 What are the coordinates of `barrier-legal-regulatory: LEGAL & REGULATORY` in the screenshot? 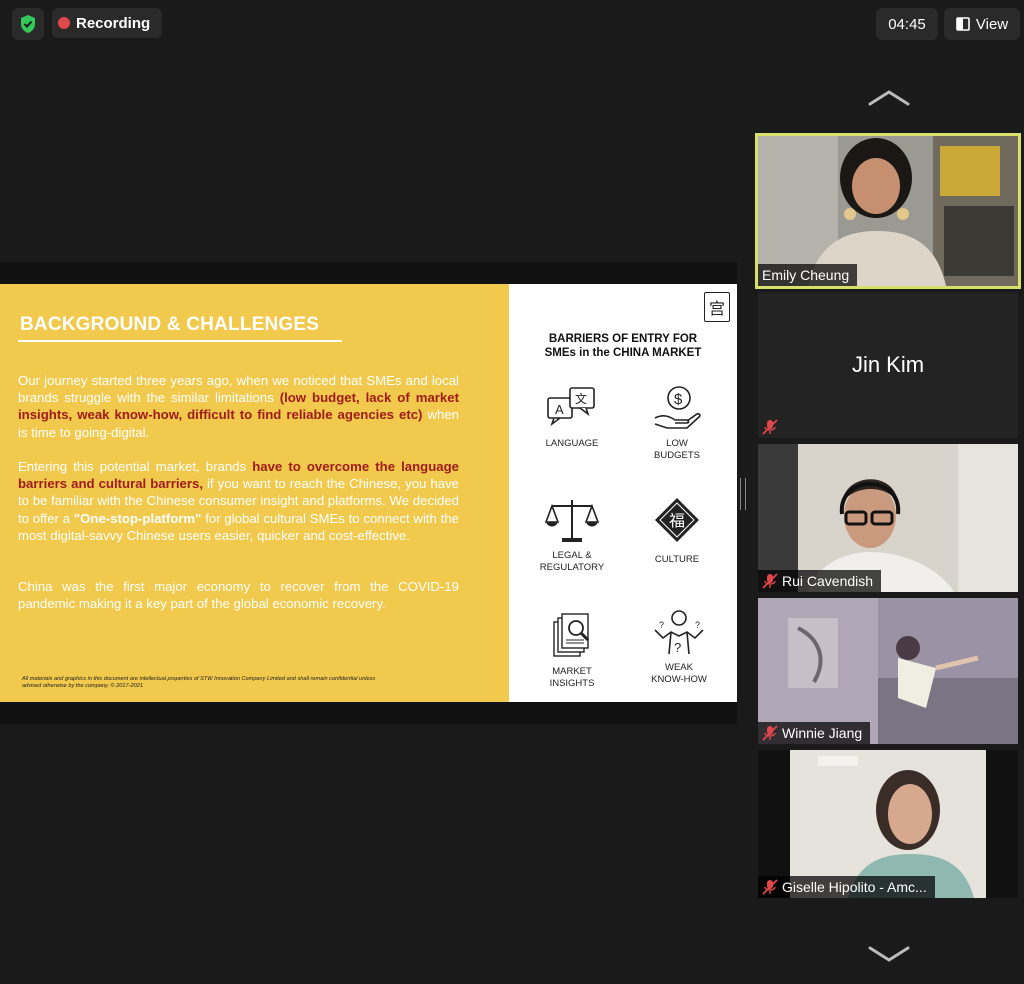 It's located at (572, 535).